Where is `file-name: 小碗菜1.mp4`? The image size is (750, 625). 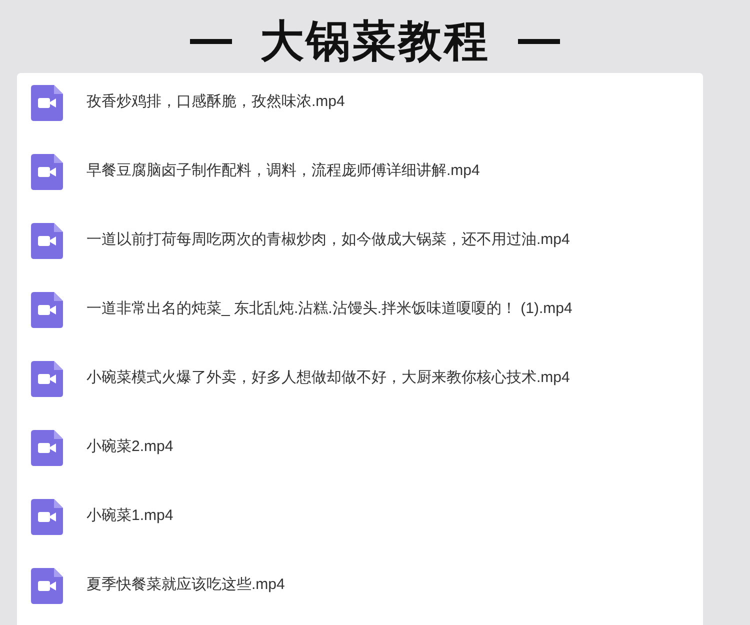 file-name: 小碗菜1.mp4 is located at coordinates (130, 516).